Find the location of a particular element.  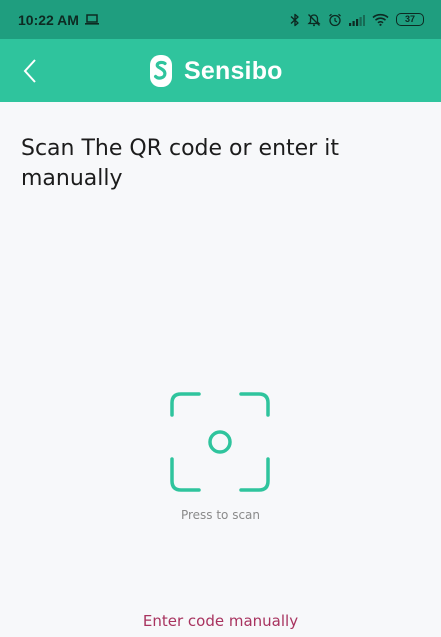

status-time: 10:22 AM is located at coordinates (48, 19).